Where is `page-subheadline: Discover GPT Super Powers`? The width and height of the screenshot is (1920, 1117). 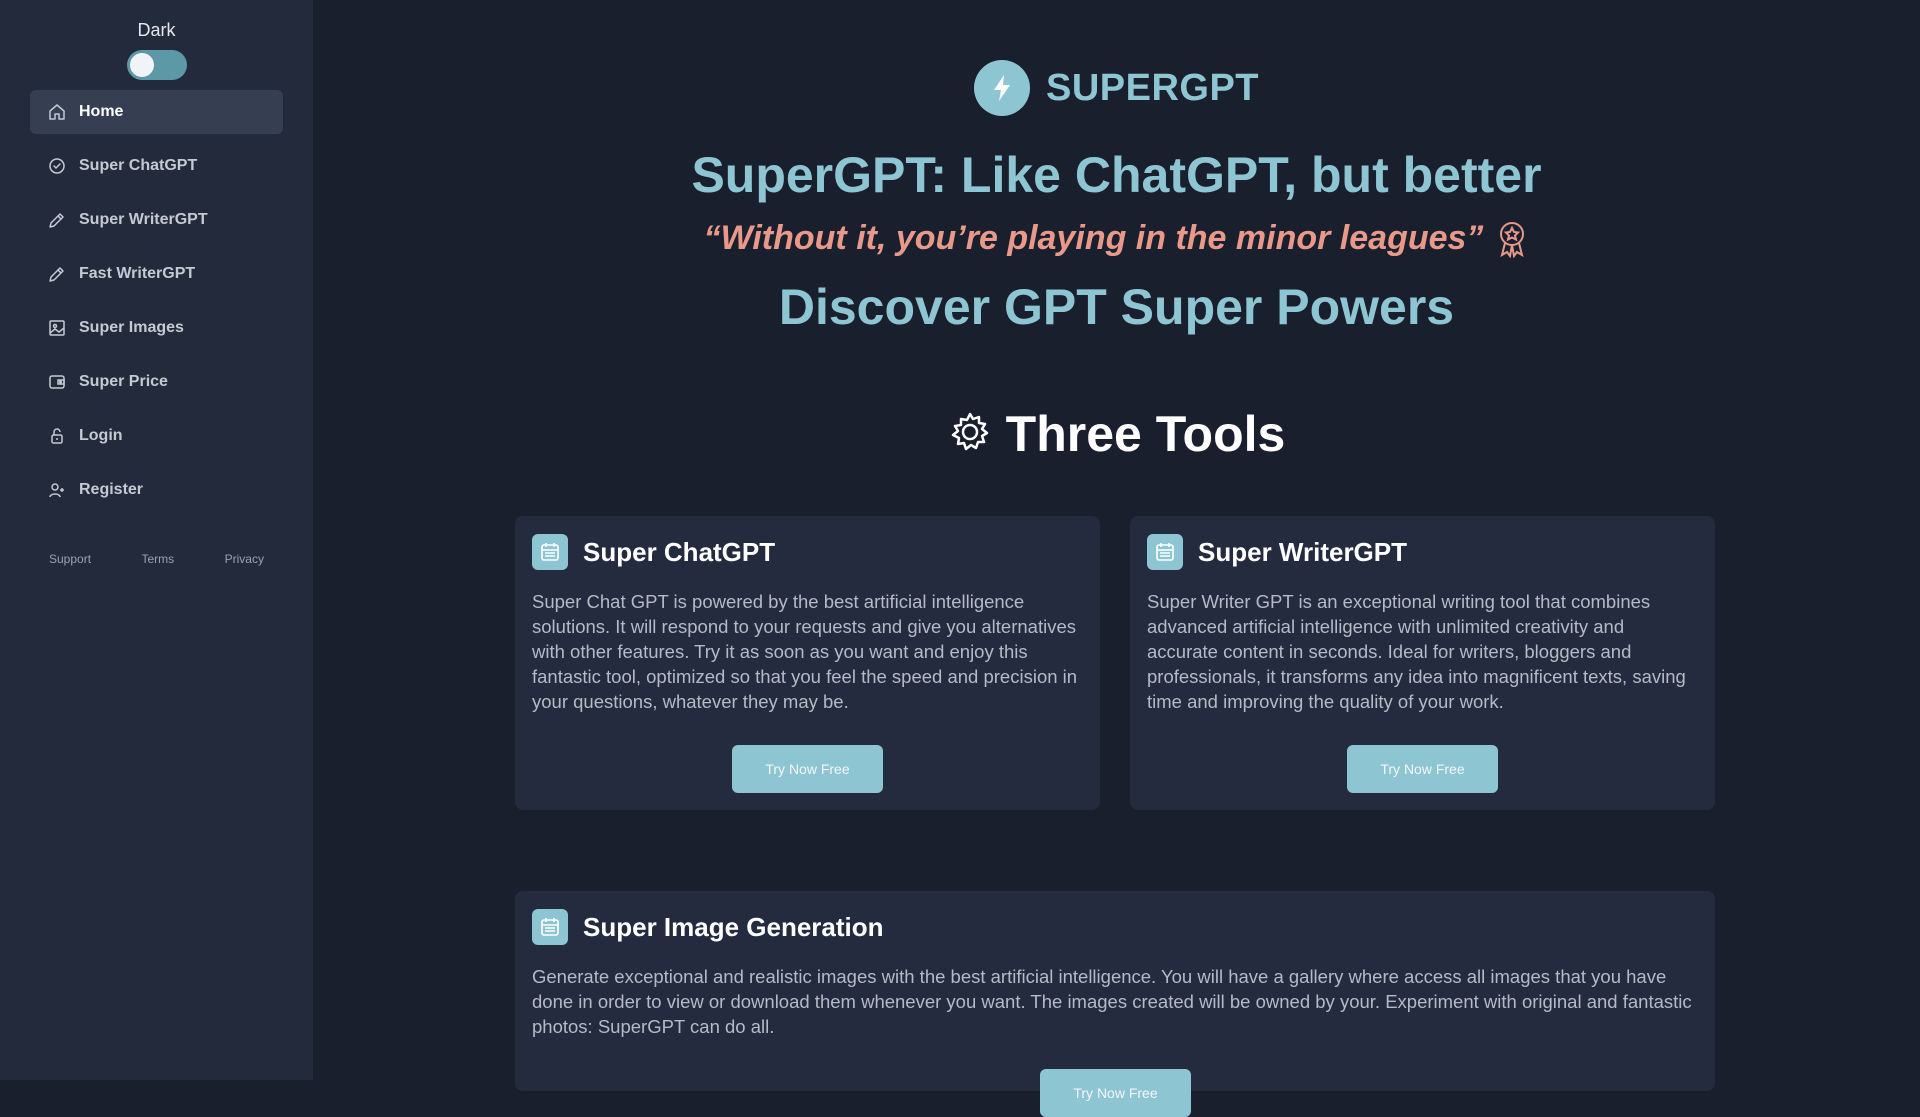 page-subheadline: Discover GPT Super Powers is located at coordinates (1116, 307).